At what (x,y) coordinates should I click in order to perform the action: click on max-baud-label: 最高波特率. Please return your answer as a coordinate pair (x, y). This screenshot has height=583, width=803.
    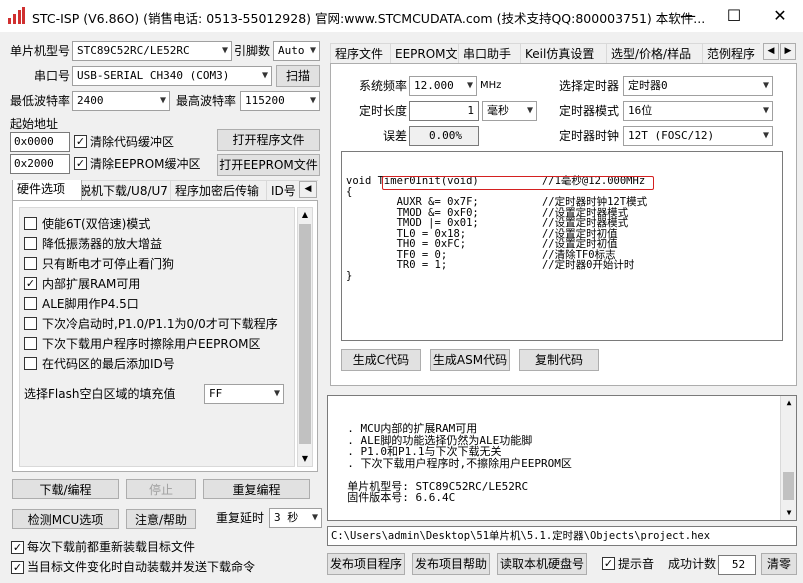
    Looking at the image, I should click on (206, 101).